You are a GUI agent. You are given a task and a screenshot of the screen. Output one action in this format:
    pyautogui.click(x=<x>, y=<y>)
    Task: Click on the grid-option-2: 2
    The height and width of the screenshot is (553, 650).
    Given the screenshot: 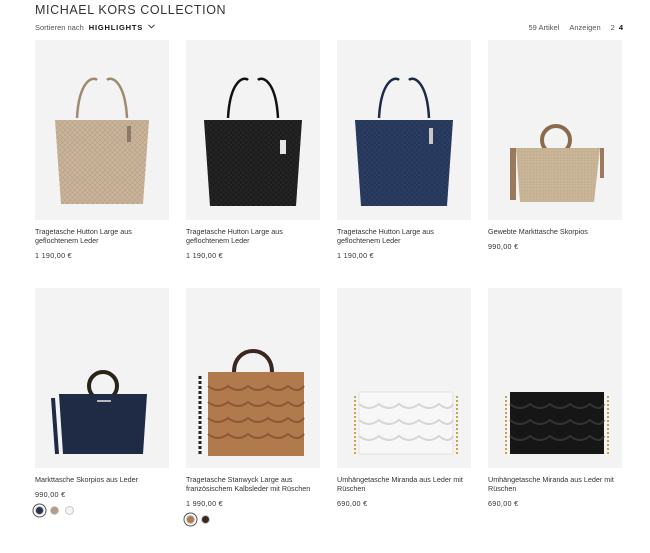 What is the action you would take?
    pyautogui.click(x=613, y=27)
    